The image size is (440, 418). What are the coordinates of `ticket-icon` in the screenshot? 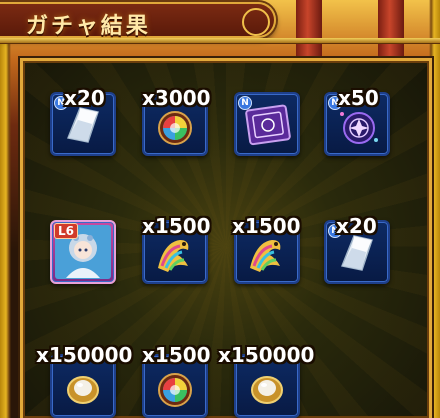 It's located at (268, 125).